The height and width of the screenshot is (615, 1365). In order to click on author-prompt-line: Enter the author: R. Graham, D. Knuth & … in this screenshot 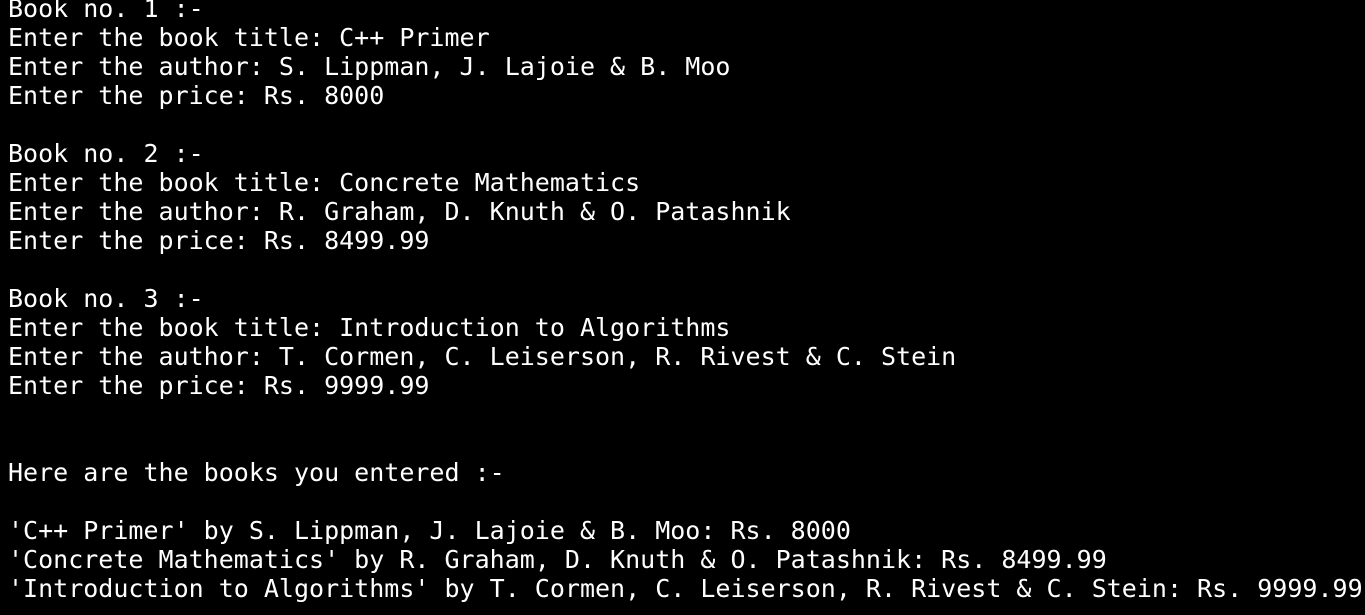, I will do `click(399, 211)`.